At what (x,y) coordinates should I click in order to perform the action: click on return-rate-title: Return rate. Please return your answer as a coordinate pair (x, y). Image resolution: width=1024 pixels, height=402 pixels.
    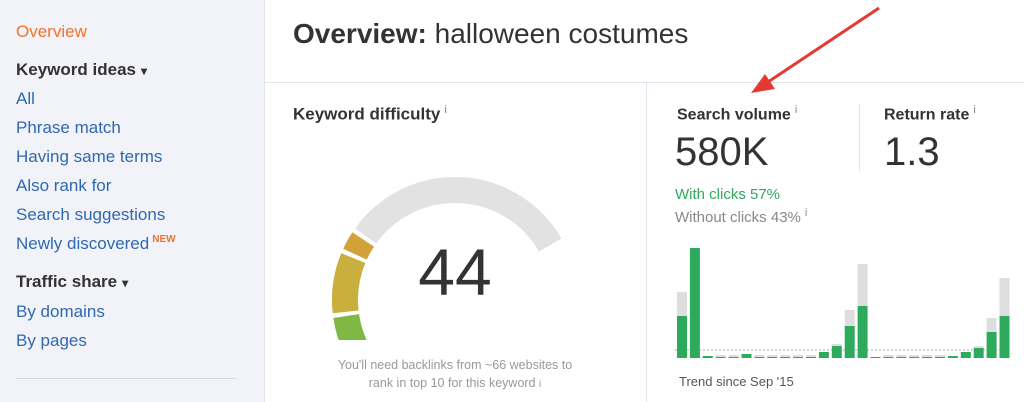
    Looking at the image, I should click on (927, 115).